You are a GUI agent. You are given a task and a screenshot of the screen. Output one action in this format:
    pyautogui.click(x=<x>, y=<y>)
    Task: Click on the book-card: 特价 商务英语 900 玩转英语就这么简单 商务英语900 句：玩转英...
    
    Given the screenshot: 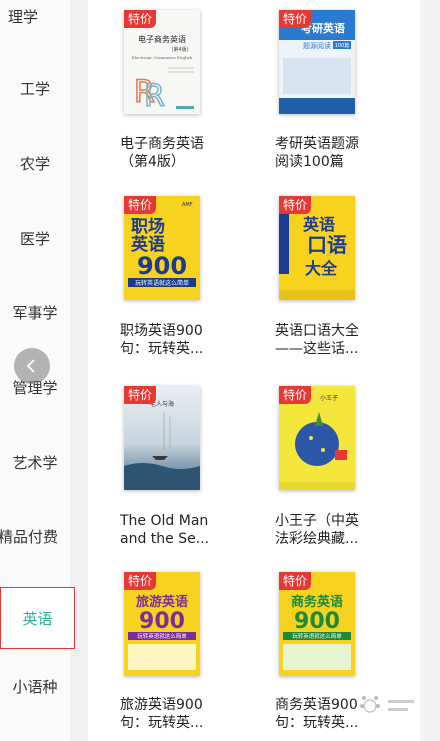 What is the action you would take?
    pyautogui.click(x=303, y=655)
    